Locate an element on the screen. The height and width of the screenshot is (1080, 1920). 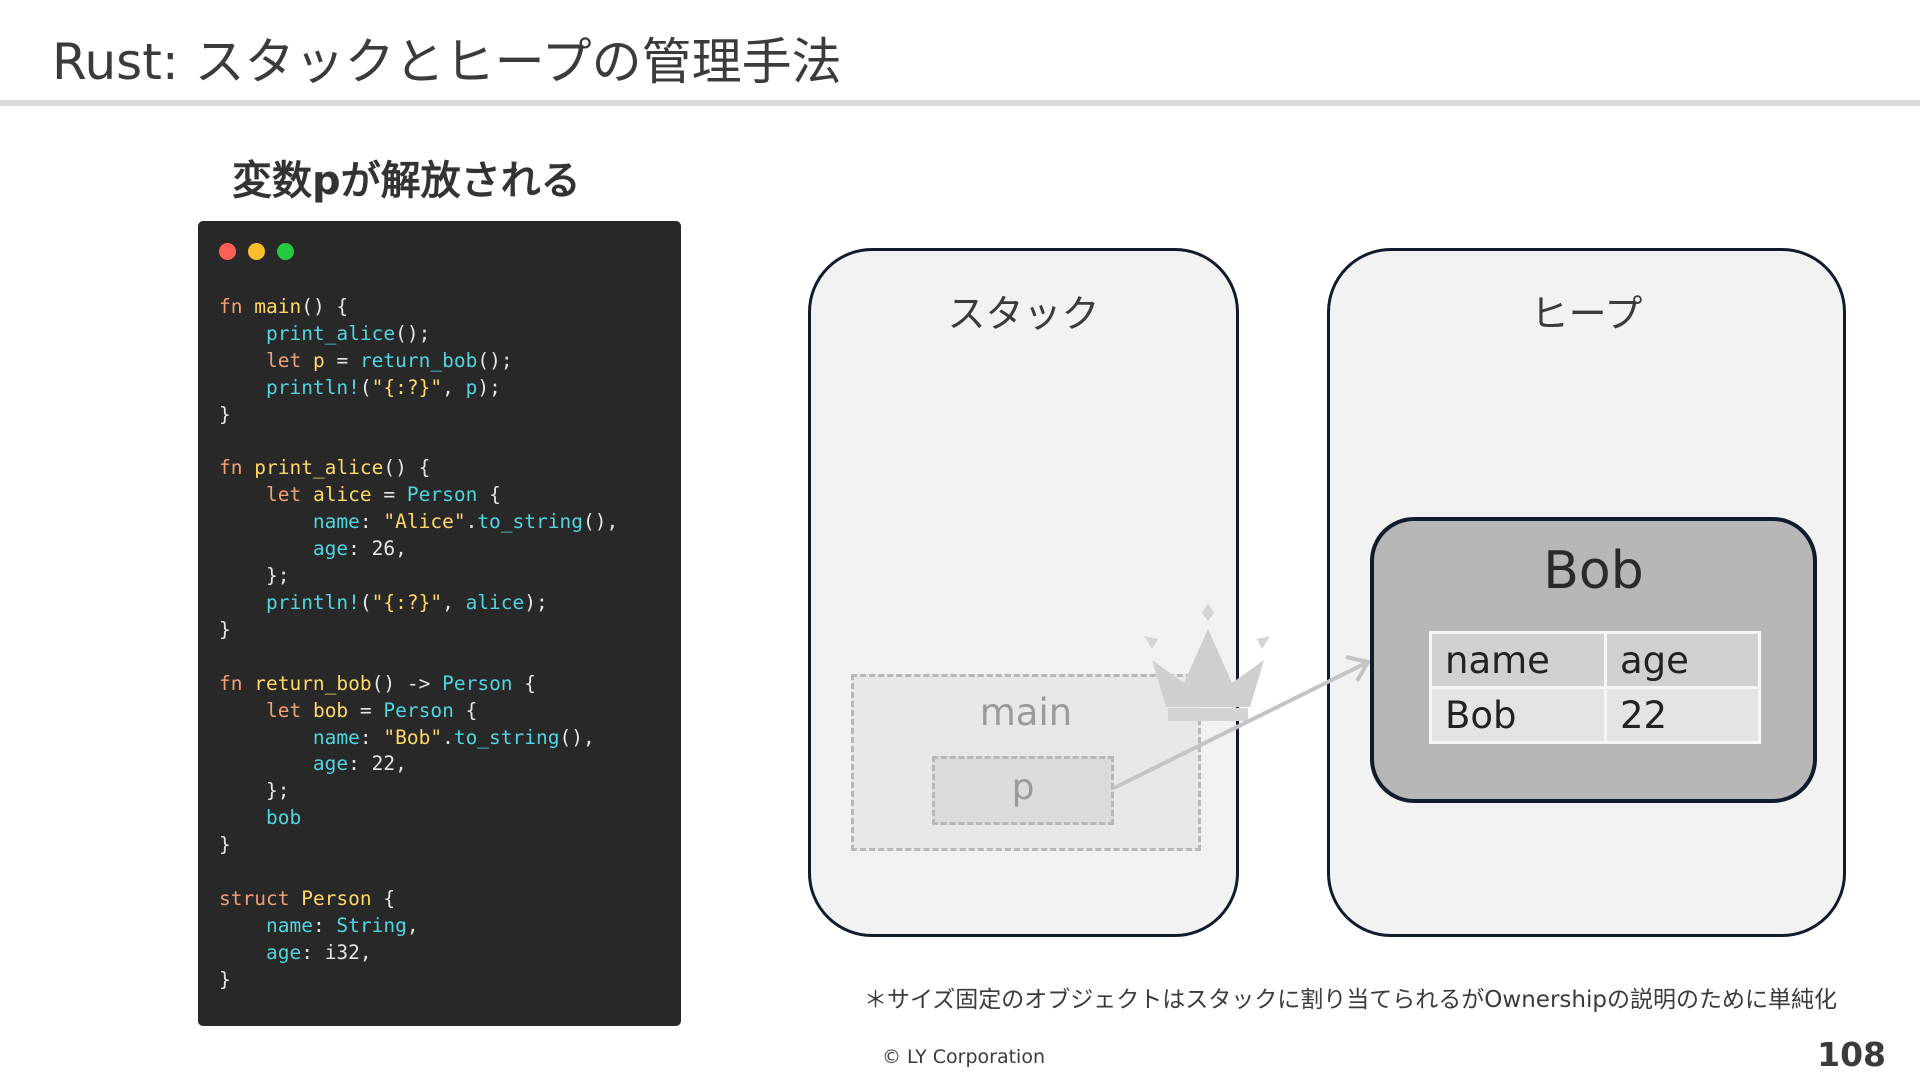
page-number: 108 is located at coordinates (1851, 1054).